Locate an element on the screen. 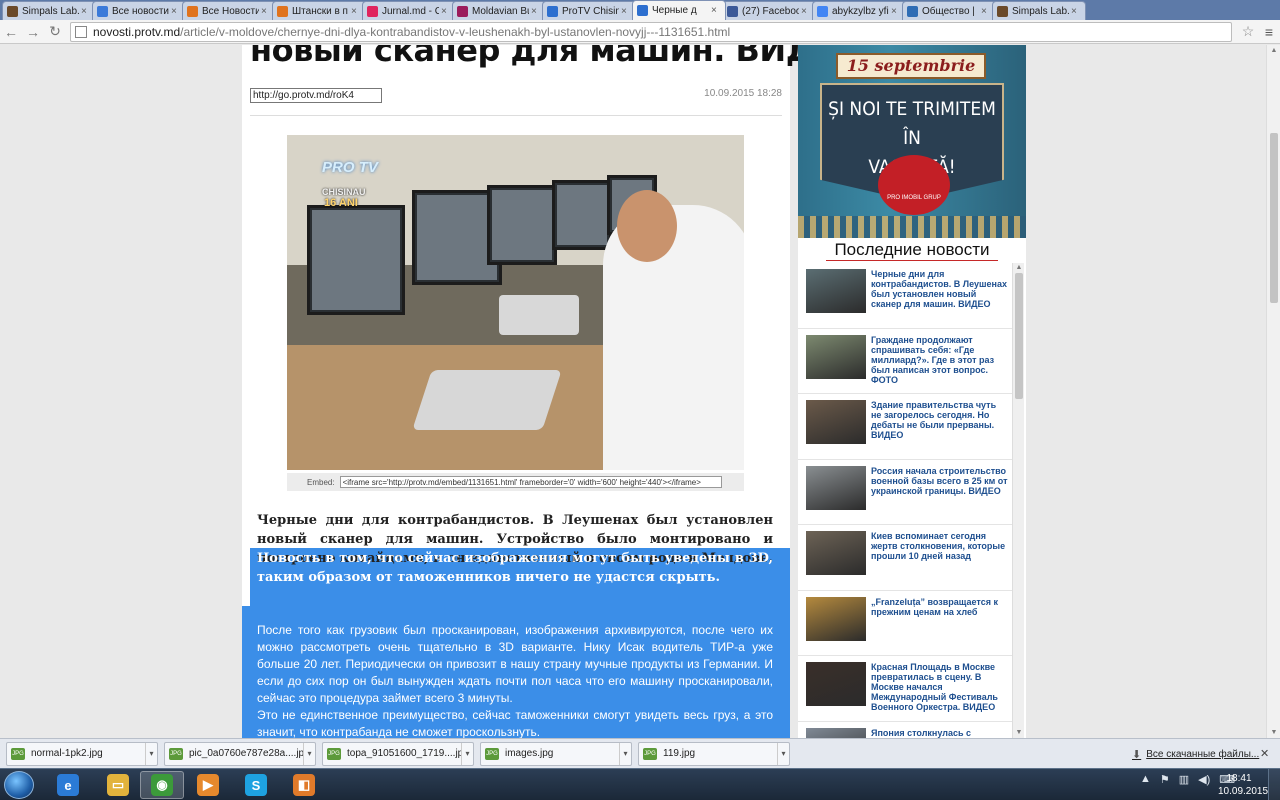  news-item: Япония столкнулась с is located at coordinates (905, 730).